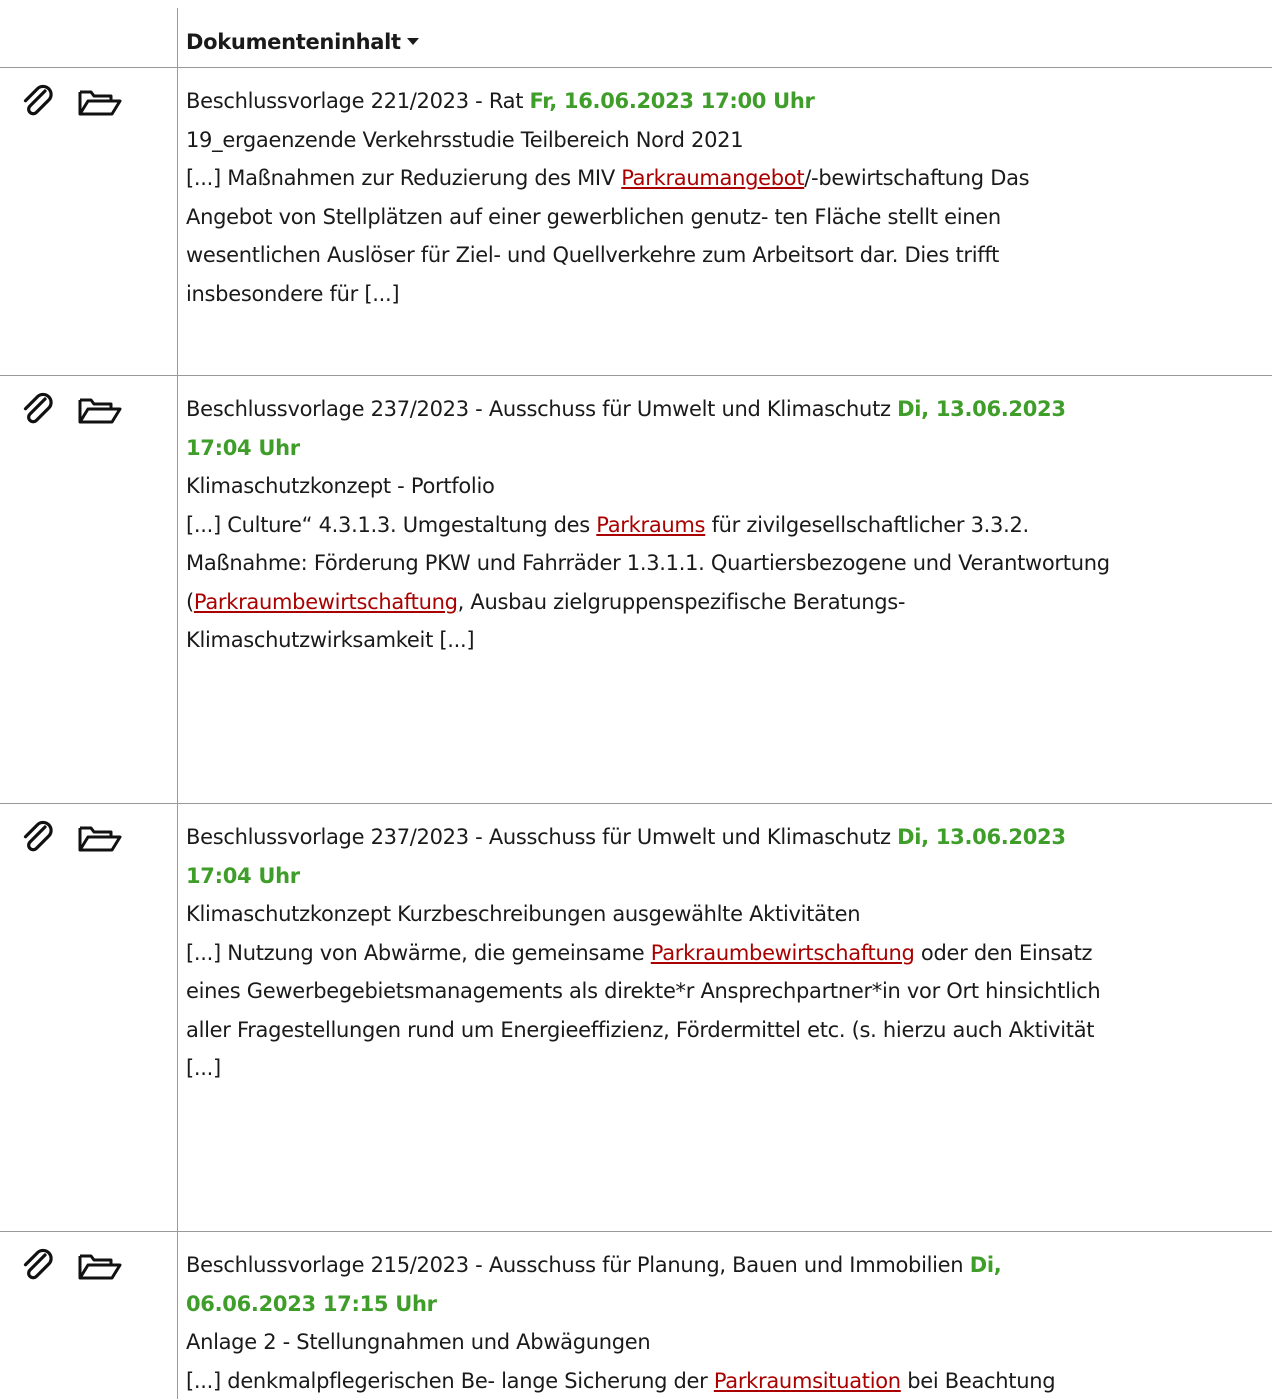 The image size is (1272, 1400). What do you see at coordinates (636, 34) in the screenshot?
I see `table-header: Dokumenteninhalt` at bounding box center [636, 34].